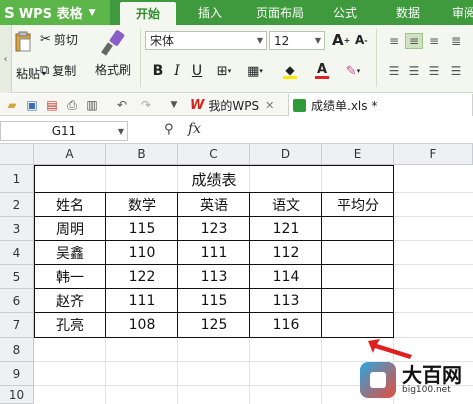 The height and width of the screenshot is (404, 473). What do you see at coordinates (70, 325) in the screenshot?
I see `table-cell: 孔亮` at bounding box center [70, 325].